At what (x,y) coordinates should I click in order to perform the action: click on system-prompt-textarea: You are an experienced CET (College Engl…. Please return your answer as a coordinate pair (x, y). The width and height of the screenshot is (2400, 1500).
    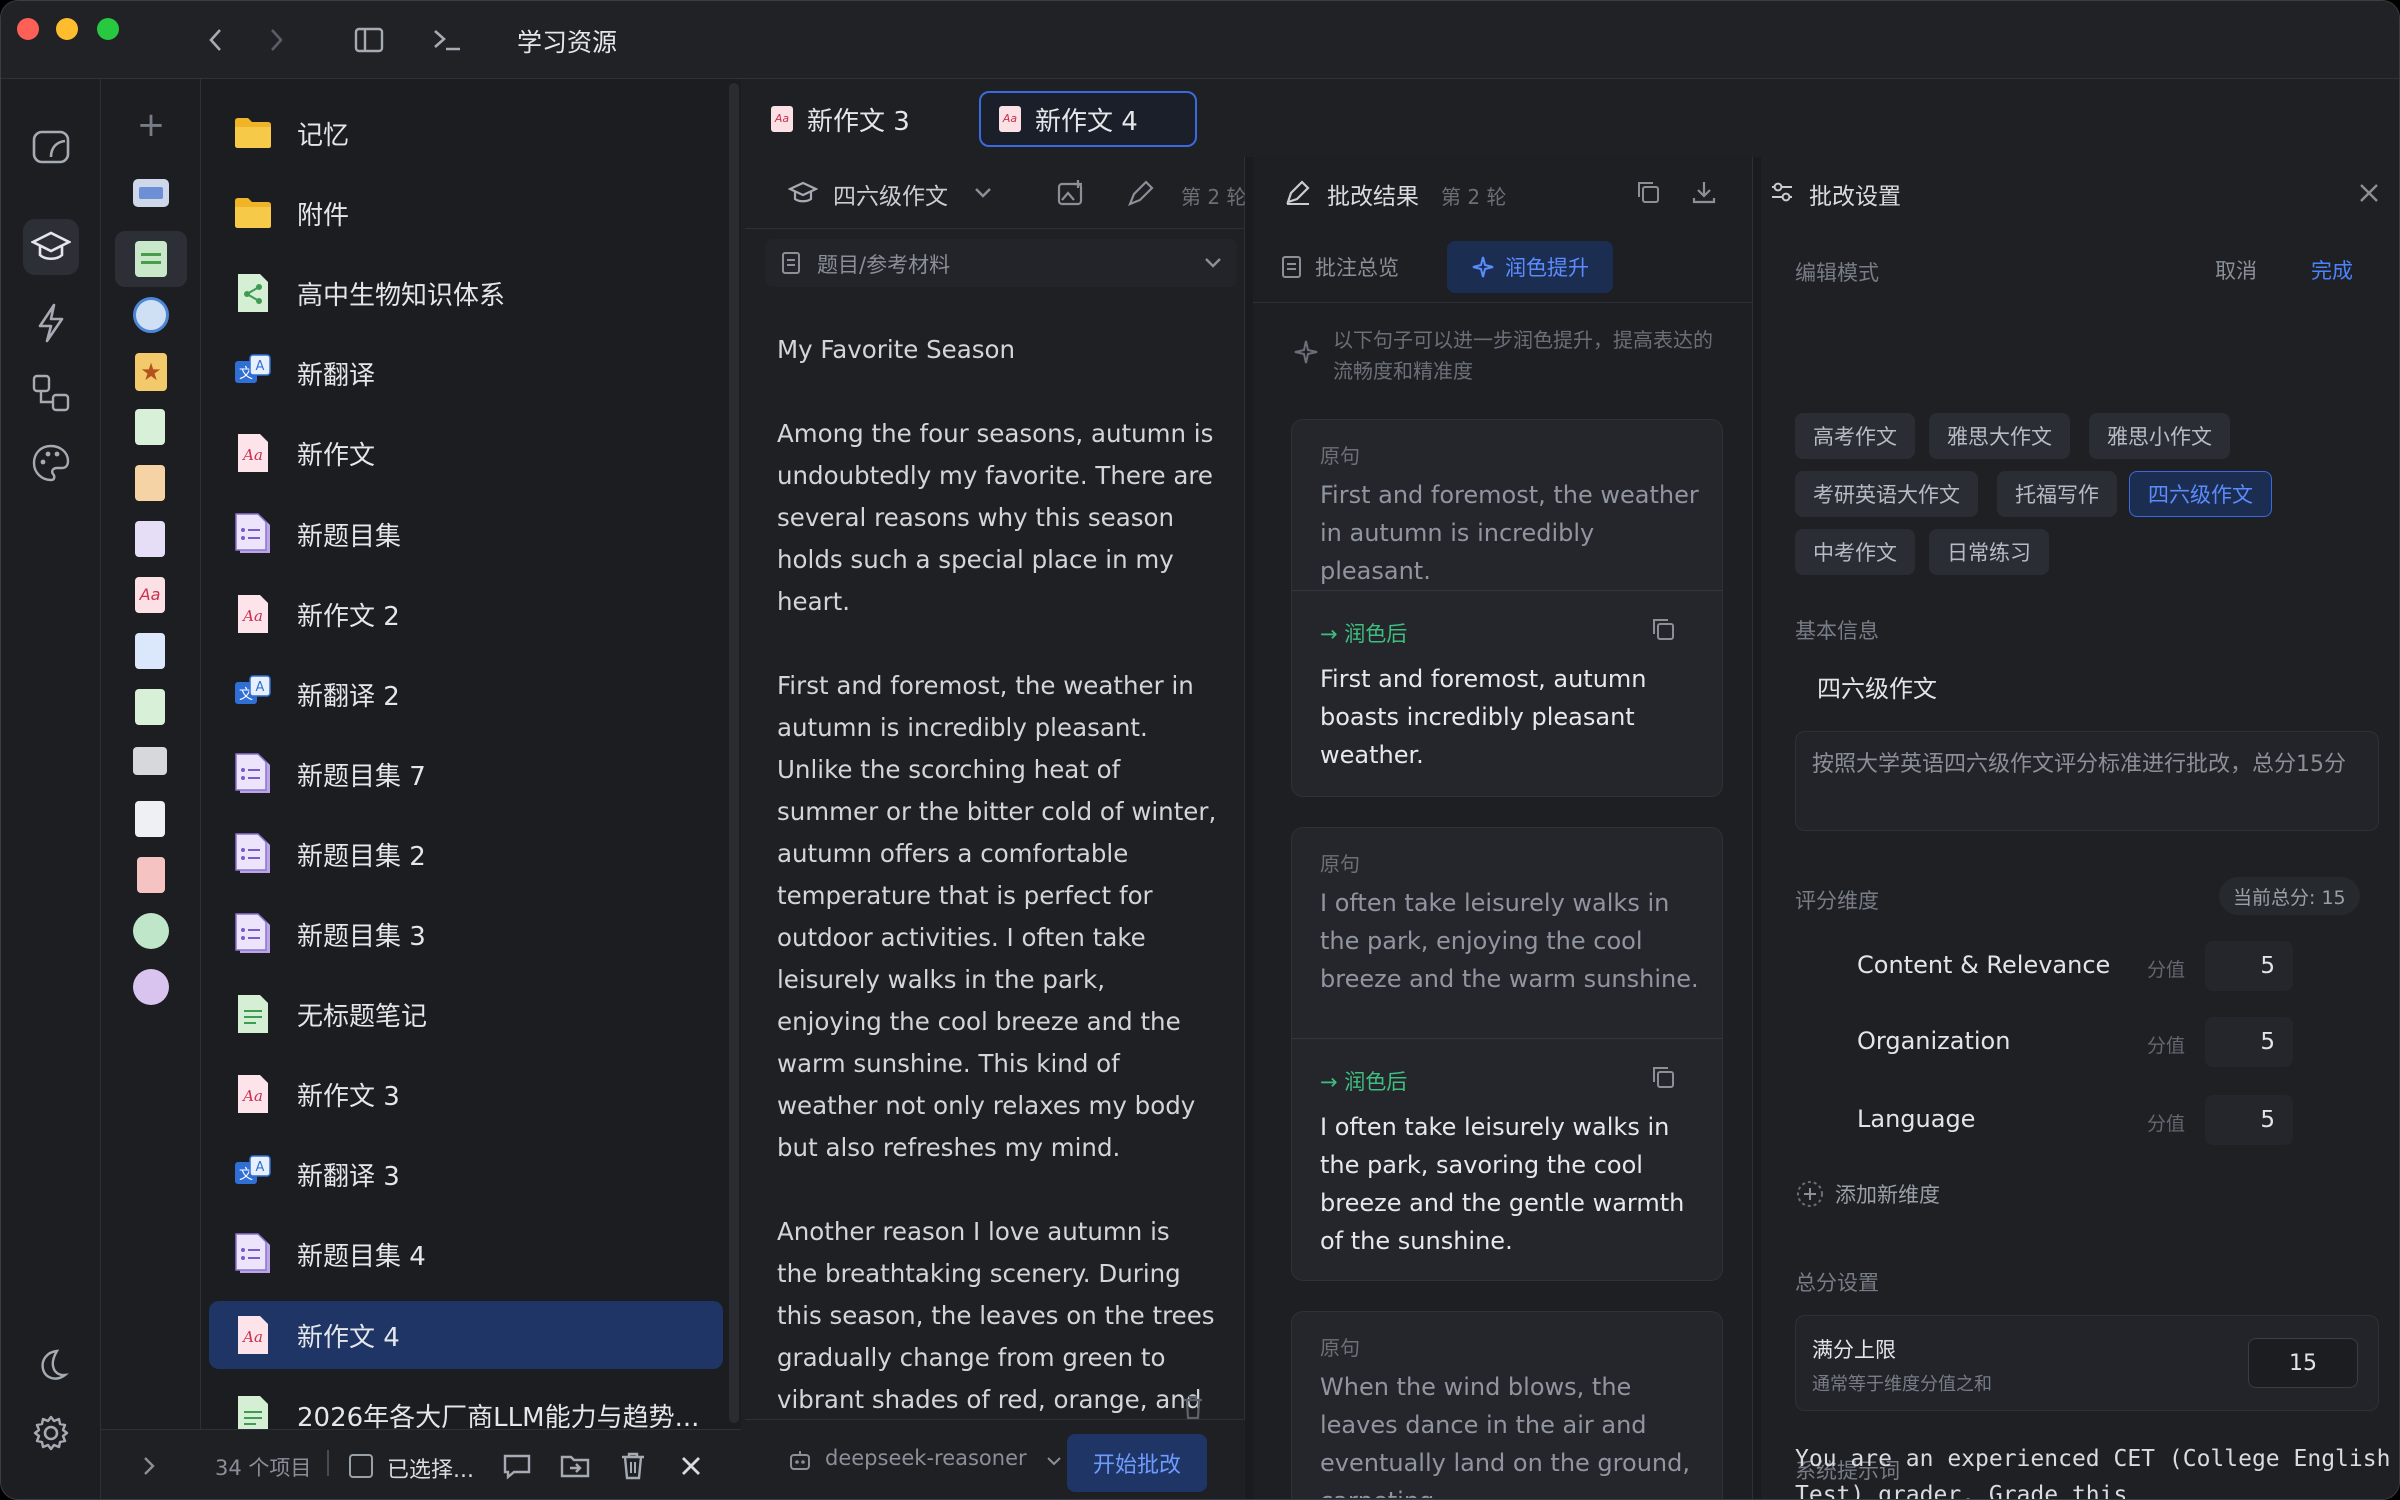
    Looking at the image, I should click on (2095, 1470).